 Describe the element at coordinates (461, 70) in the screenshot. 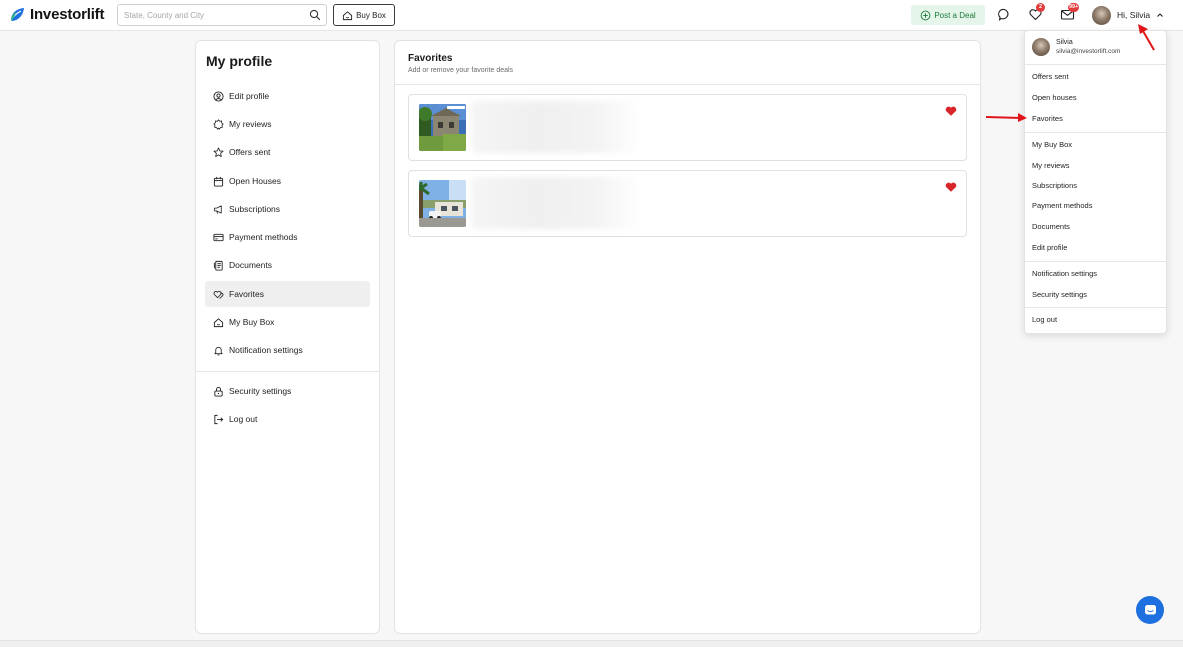

I see `favorites-subtitle: Add or remove your favorite deals` at that location.